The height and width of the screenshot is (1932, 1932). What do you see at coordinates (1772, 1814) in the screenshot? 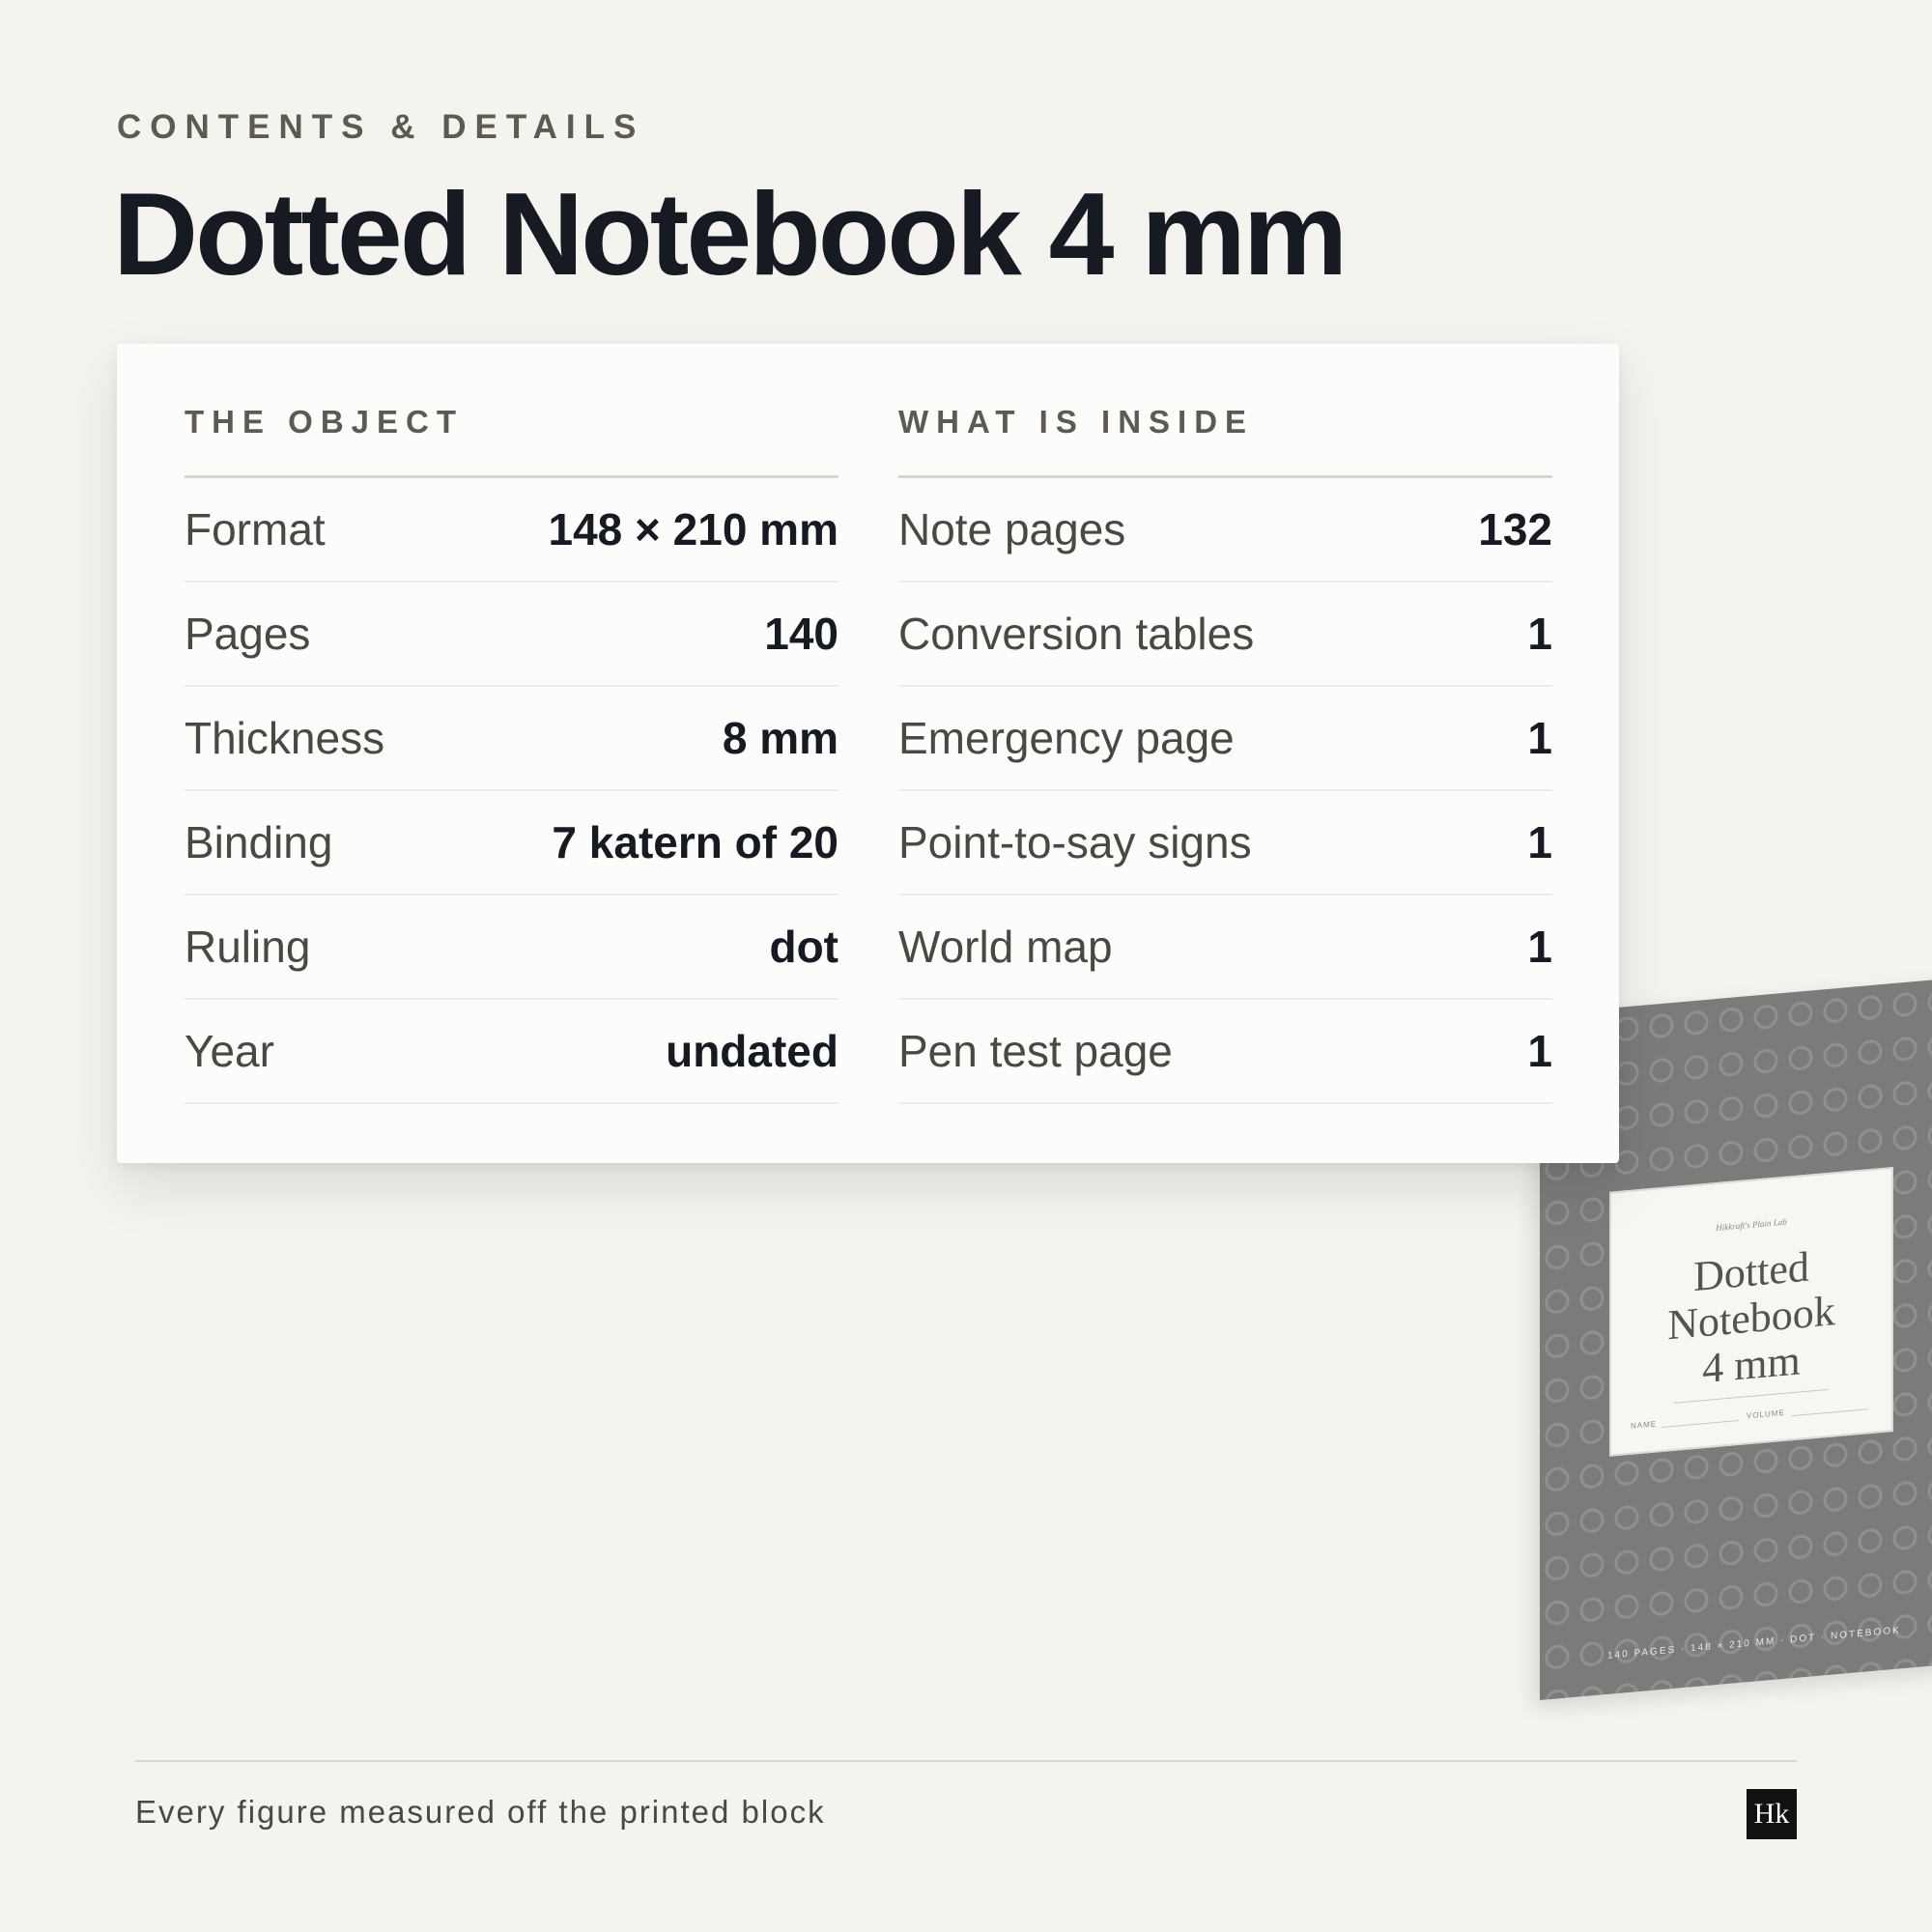
I see `brand-logo: Hk` at bounding box center [1772, 1814].